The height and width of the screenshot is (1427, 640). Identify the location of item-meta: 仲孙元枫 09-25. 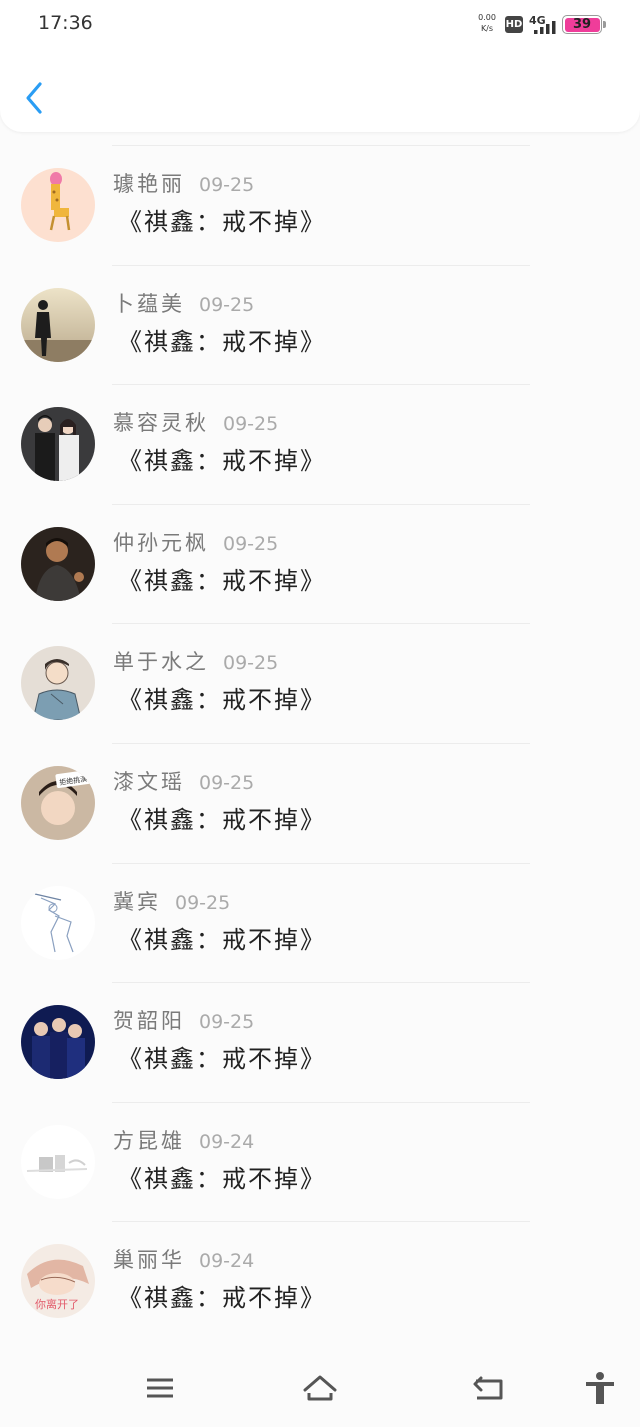
(195, 543).